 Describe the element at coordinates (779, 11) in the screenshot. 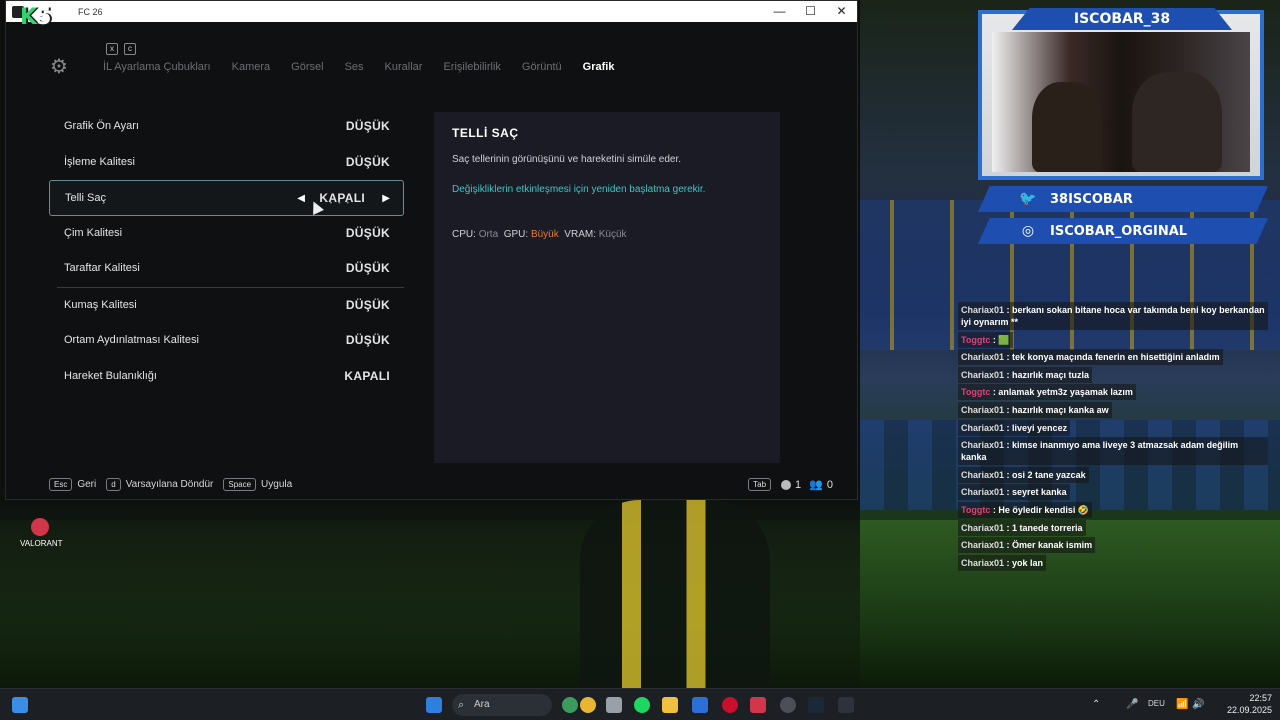

I see `minimize-button: —` at that location.